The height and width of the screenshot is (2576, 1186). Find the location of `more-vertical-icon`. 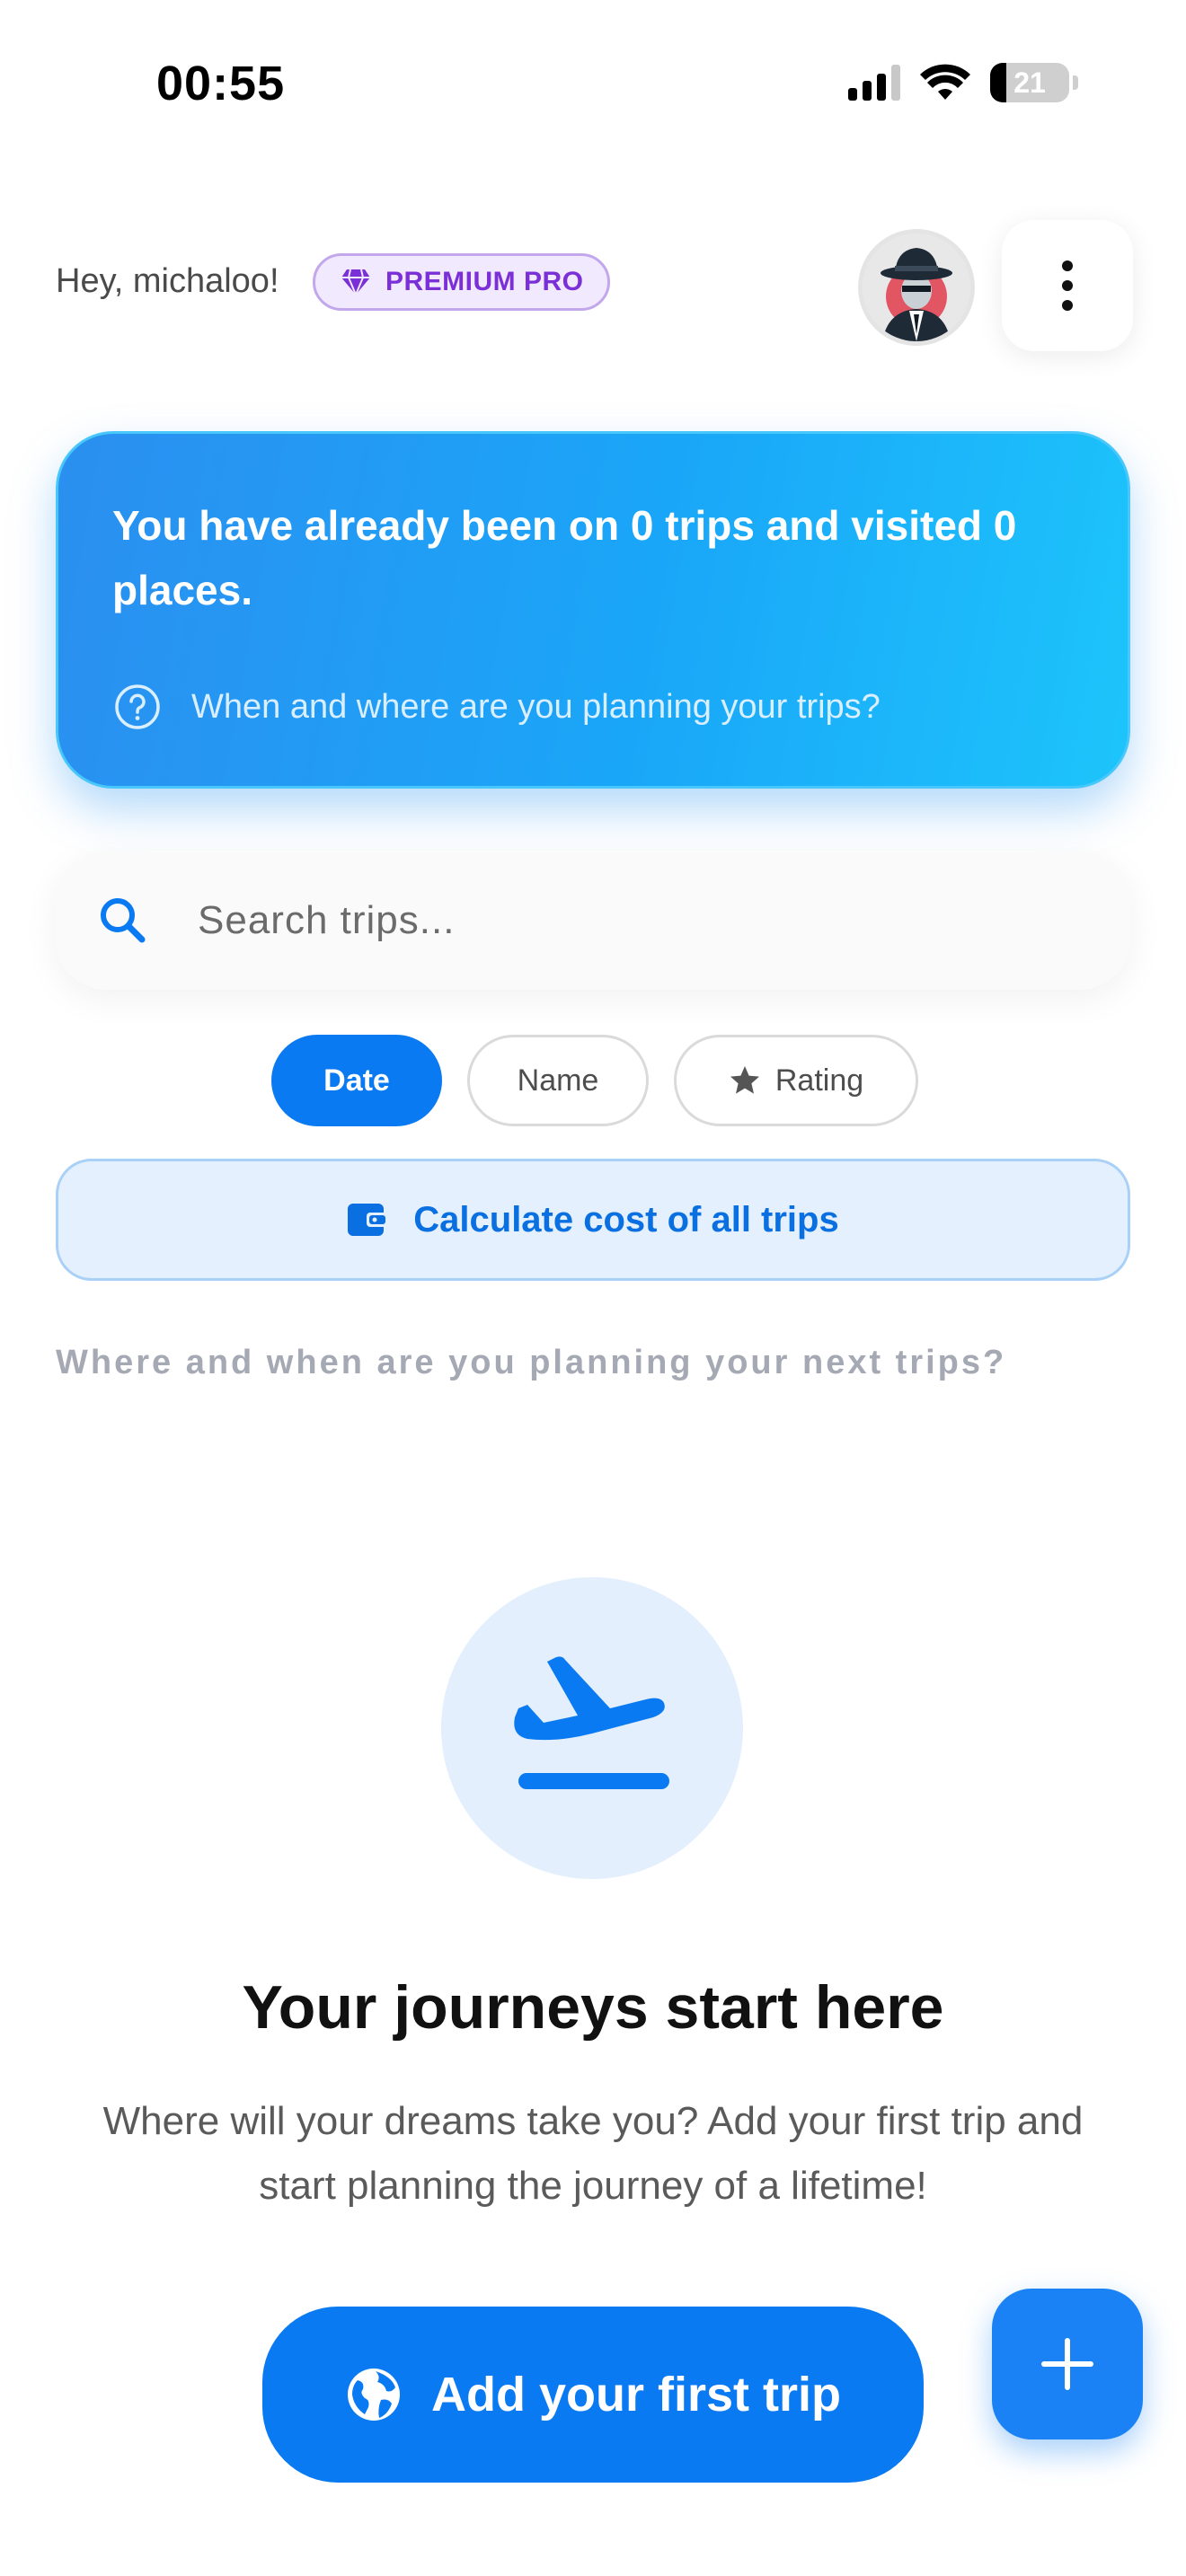

more-vertical-icon is located at coordinates (1067, 265).